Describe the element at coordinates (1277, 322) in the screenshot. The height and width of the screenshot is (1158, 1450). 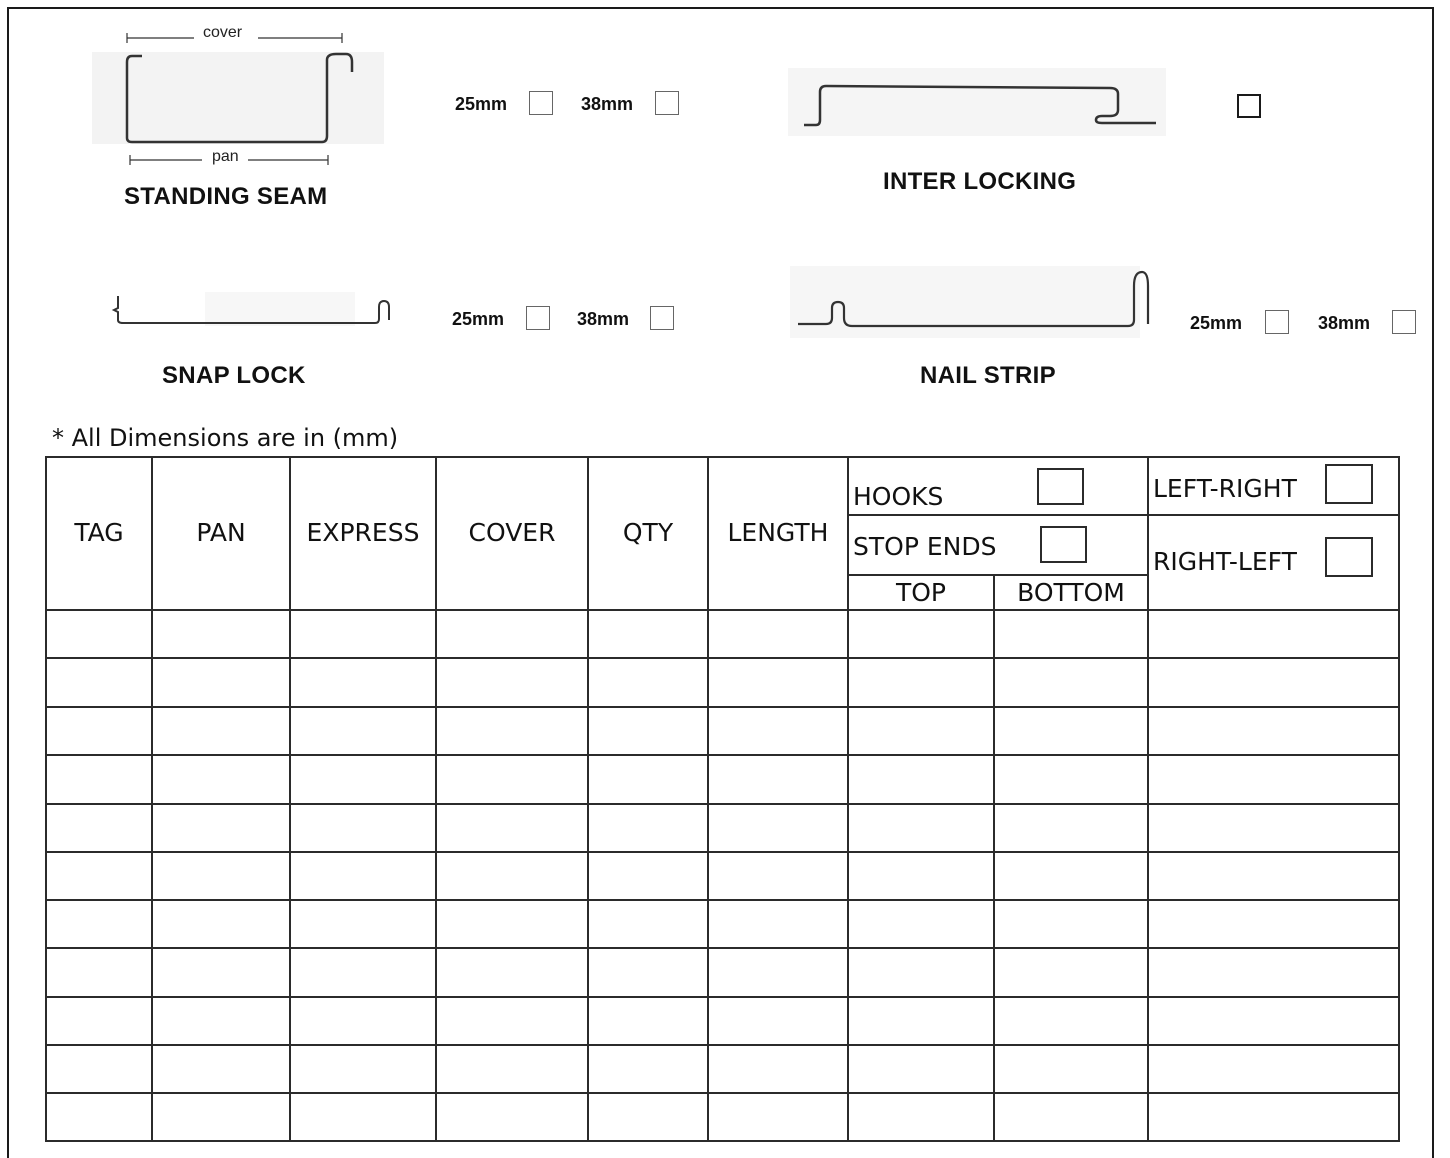
I see `nail-strip-25mm-checkbox` at that location.